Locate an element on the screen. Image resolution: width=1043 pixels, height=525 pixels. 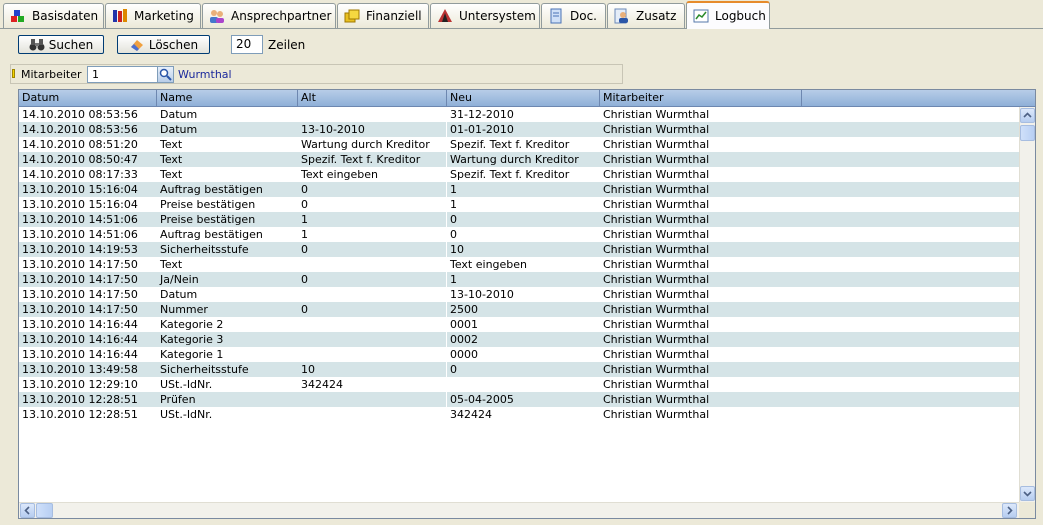
cell-datum: 13.10.2010 14:51:06 is located at coordinates (80, 234).